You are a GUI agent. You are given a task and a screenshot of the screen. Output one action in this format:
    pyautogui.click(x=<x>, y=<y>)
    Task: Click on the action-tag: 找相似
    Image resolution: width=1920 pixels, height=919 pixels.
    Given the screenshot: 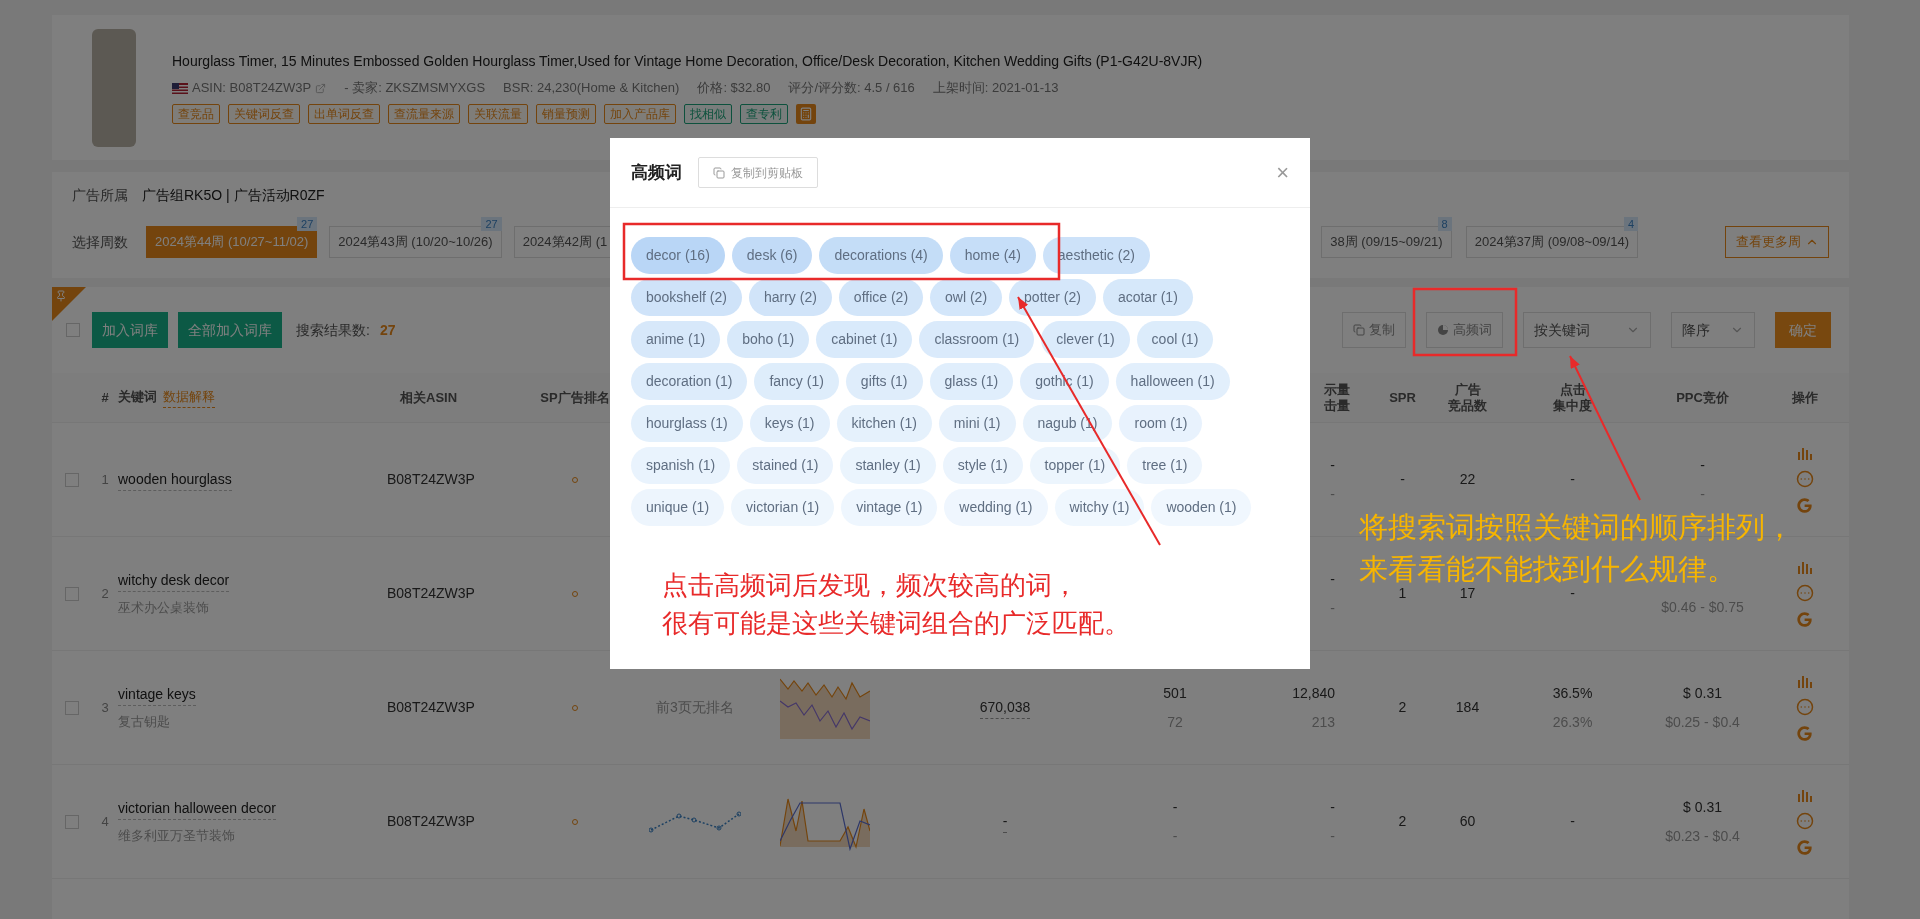 What is the action you would take?
    pyautogui.click(x=708, y=113)
    